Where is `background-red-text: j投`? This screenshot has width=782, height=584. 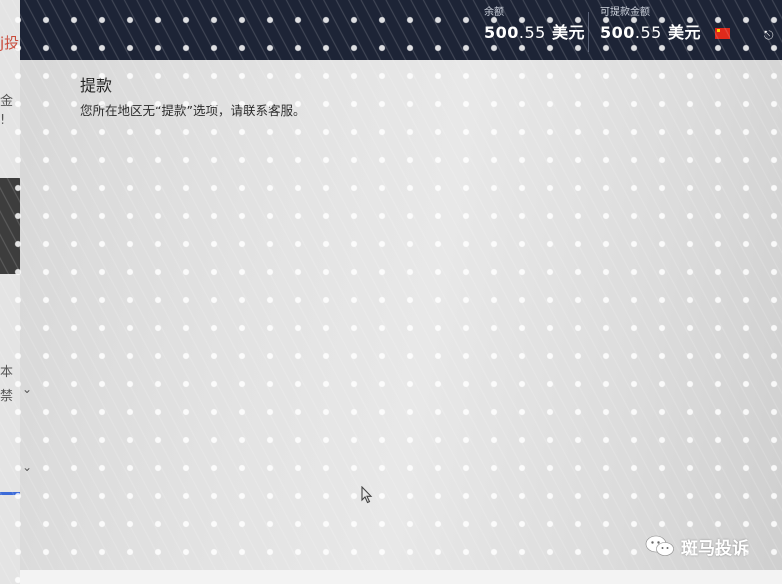 background-red-text: j投 is located at coordinates (10, 43).